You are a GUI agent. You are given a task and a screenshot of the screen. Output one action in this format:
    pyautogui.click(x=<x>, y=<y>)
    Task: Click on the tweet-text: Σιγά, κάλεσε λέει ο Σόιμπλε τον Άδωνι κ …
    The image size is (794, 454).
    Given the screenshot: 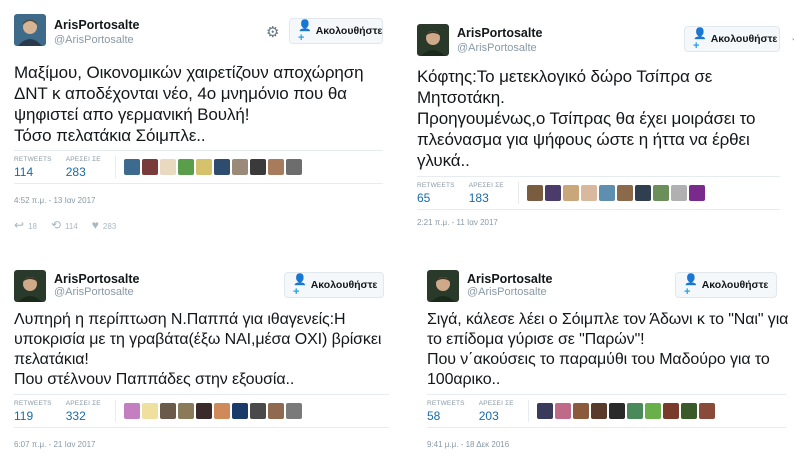 What is the action you would take?
    pyautogui.click(x=608, y=349)
    